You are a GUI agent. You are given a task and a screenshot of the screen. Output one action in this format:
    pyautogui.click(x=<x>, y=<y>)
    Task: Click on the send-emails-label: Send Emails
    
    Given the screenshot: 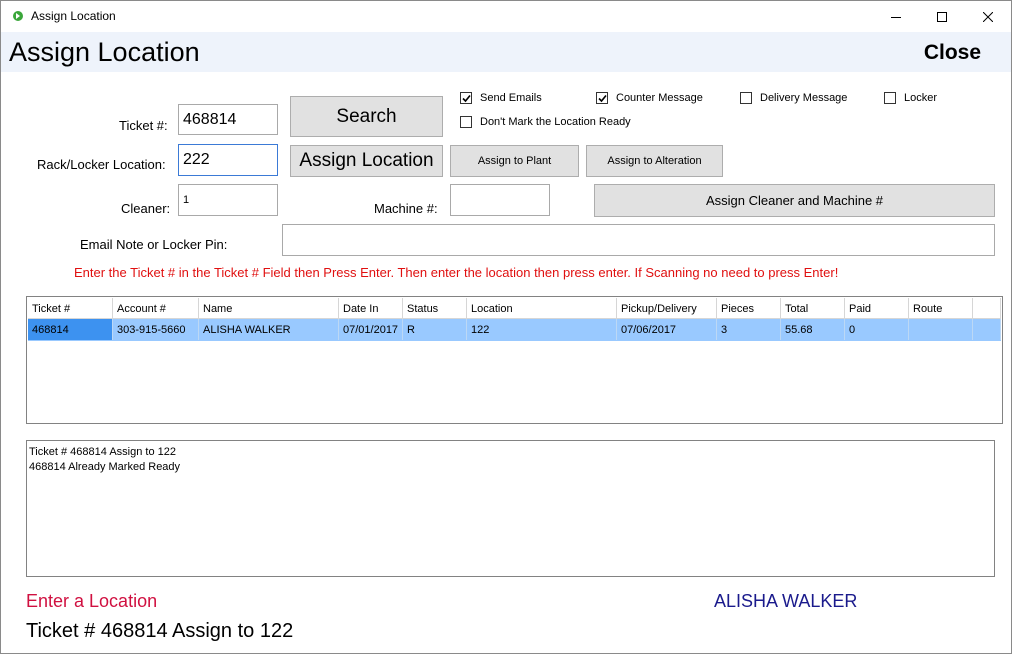 What is the action you would take?
    pyautogui.click(x=511, y=98)
    